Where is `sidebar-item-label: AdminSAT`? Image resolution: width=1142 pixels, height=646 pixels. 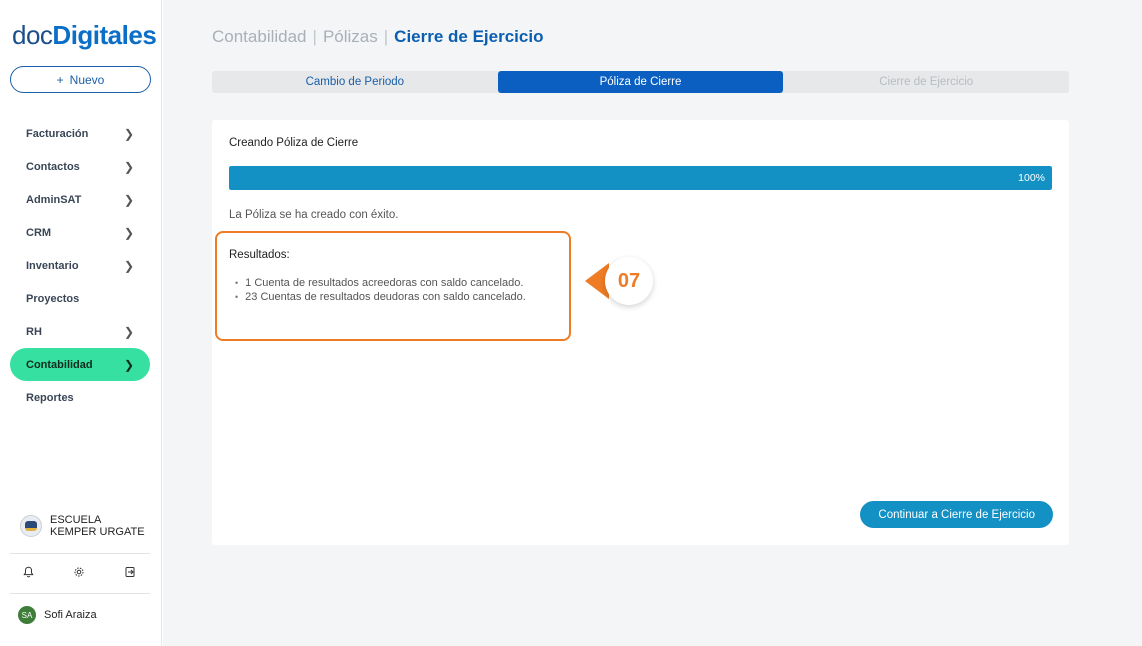
sidebar-item-label: AdminSAT is located at coordinates (54, 199).